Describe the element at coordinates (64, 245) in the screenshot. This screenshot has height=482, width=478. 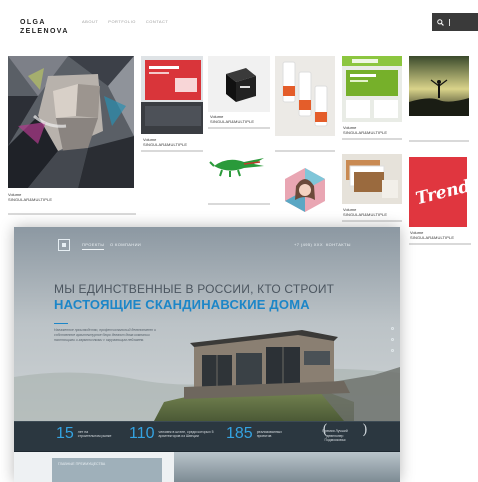
I see `preview-logo-icon` at that location.